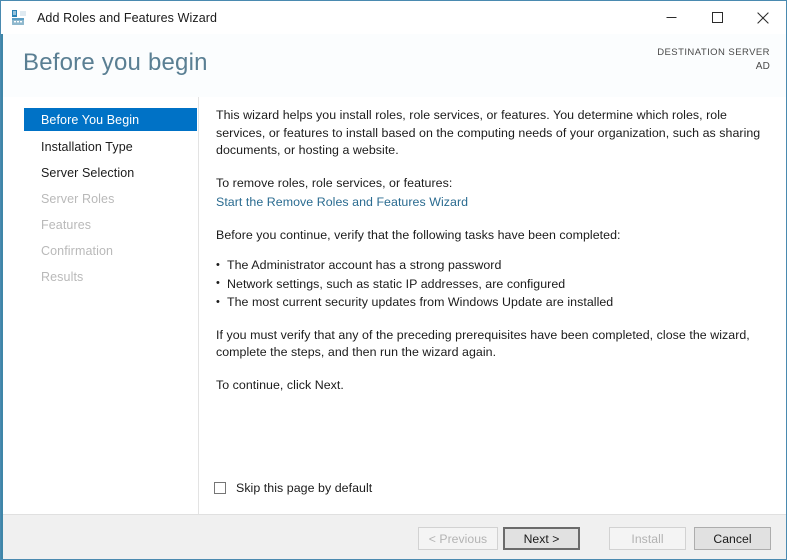 This screenshot has width=787, height=560. I want to click on sidebar-item-results: Results, so click(110, 276).